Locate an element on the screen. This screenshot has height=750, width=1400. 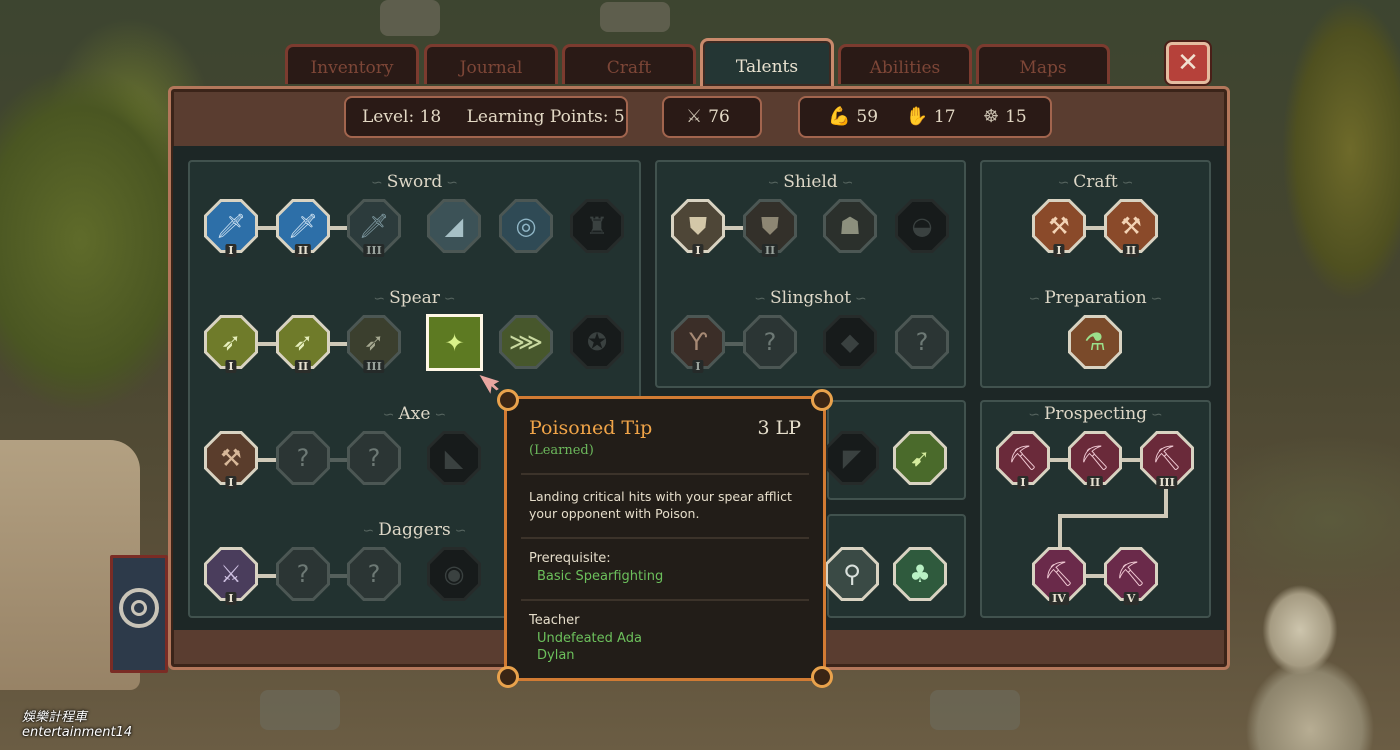
talent-prospecting-1: ⛏ I is located at coordinates (1023, 460).